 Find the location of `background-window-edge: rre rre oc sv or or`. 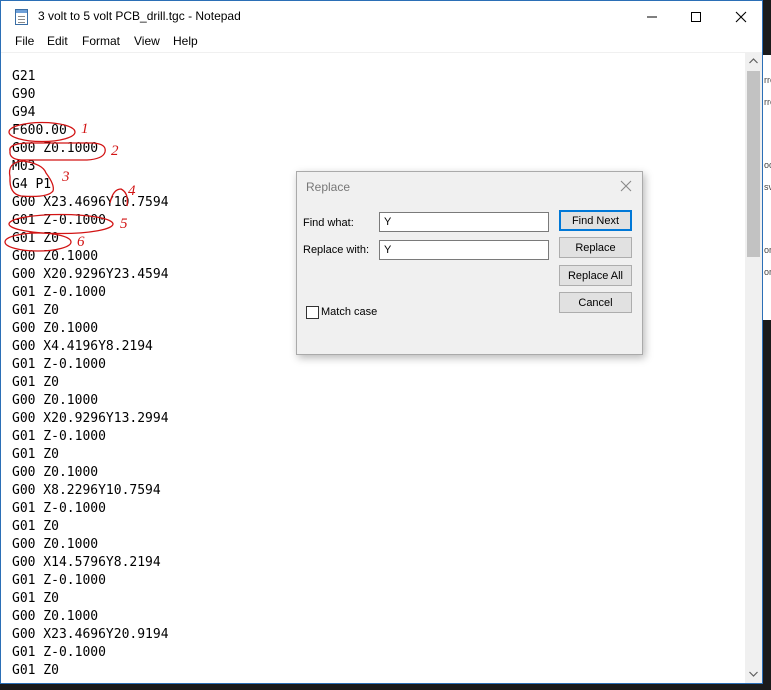

background-window-edge: rre rre oc sv or or is located at coordinates (767, 187).